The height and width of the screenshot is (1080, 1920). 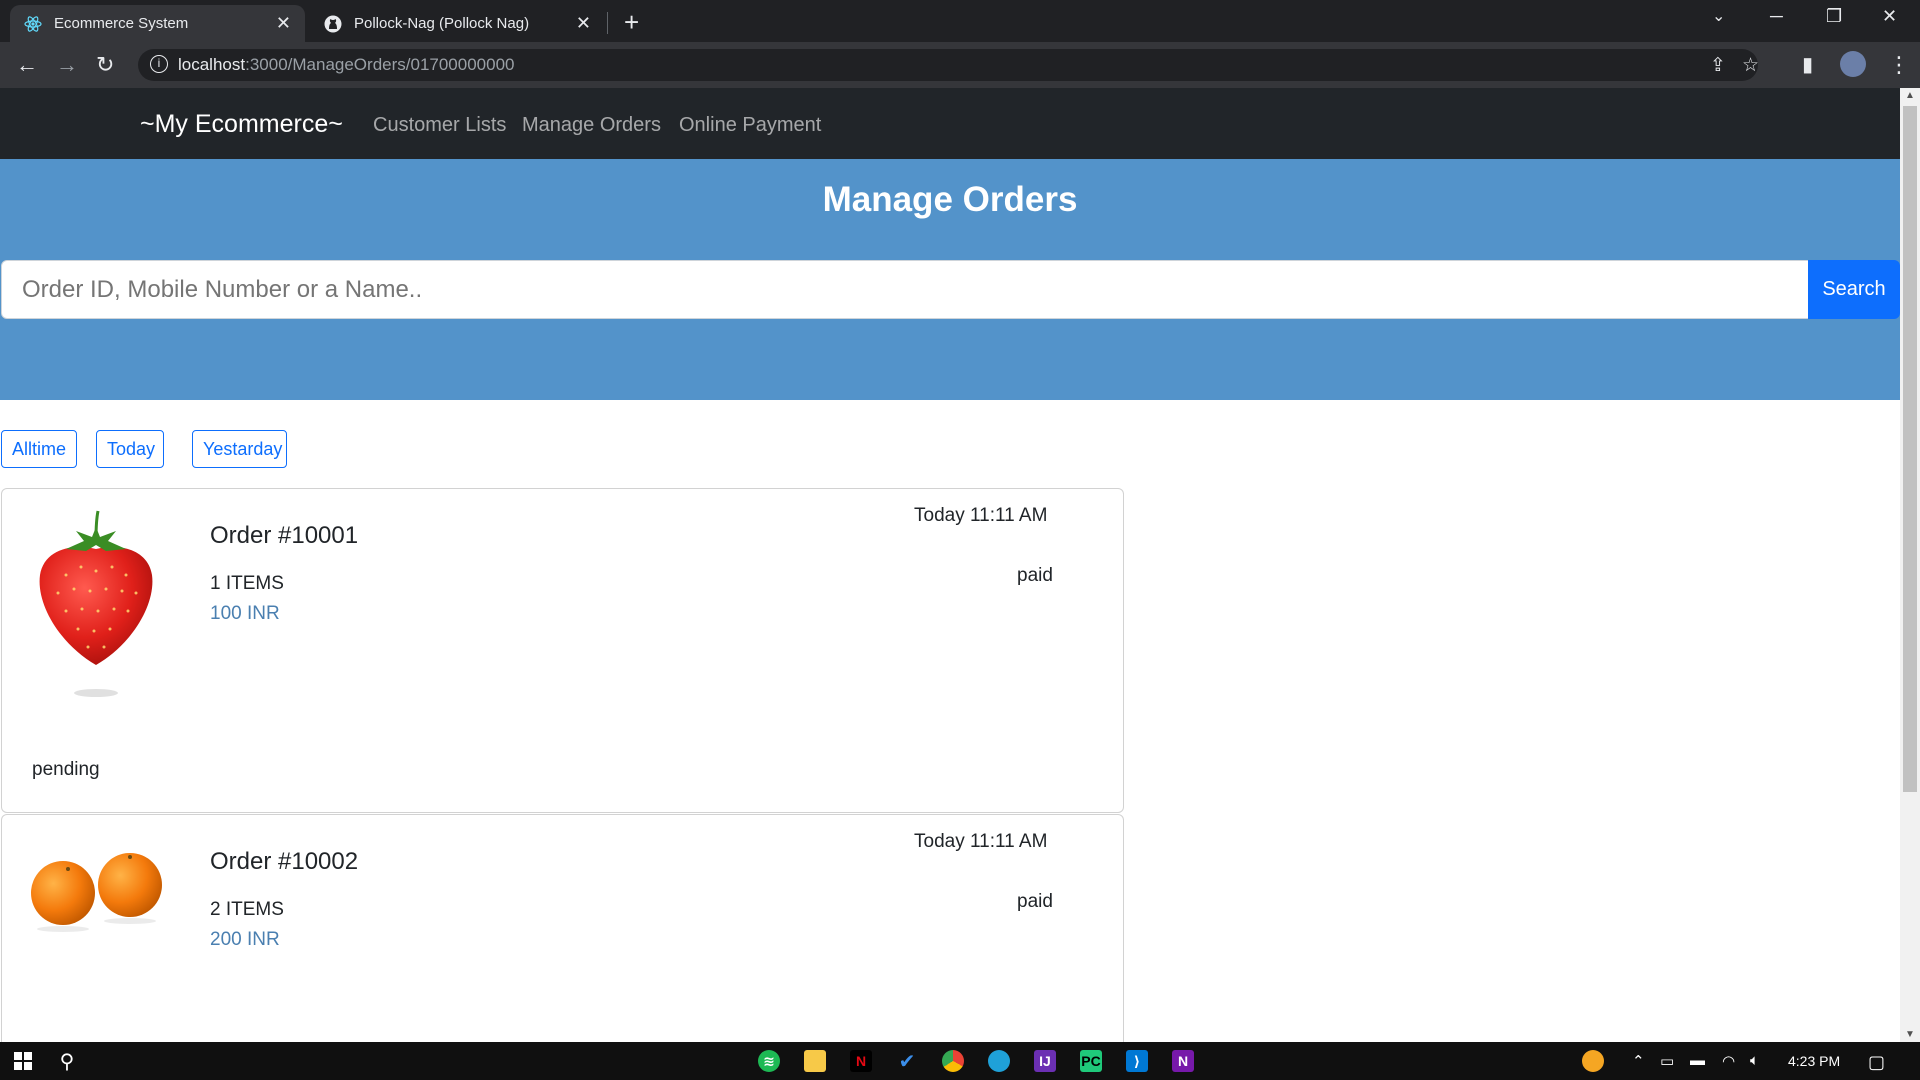 What do you see at coordinates (247, 583) in the screenshot?
I see `order-item-count: 1 ITEMS` at bounding box center [247, 583].